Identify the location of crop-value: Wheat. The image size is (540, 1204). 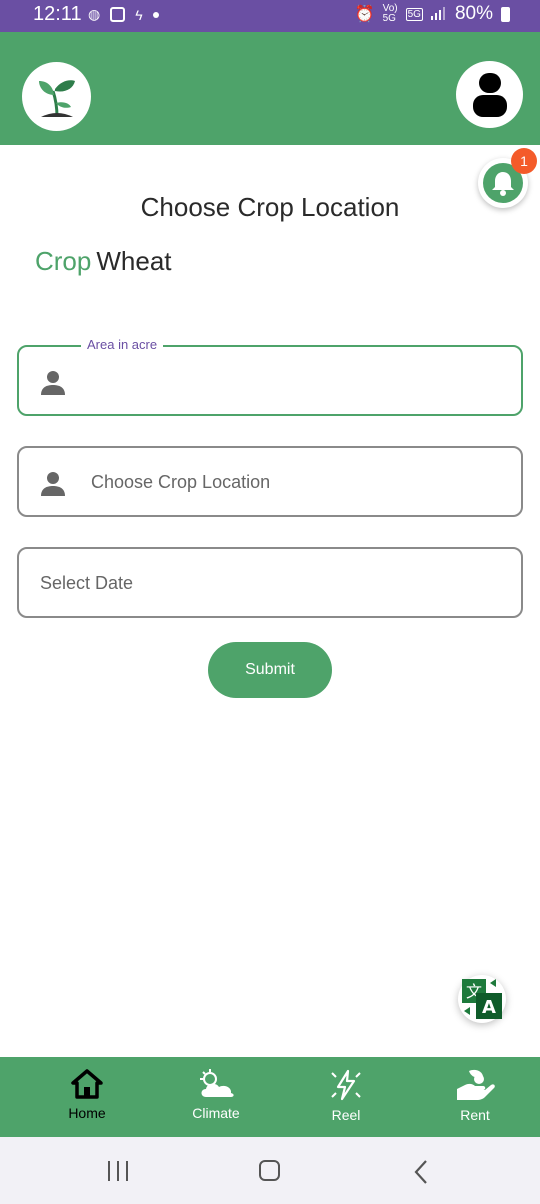
(134, 261).